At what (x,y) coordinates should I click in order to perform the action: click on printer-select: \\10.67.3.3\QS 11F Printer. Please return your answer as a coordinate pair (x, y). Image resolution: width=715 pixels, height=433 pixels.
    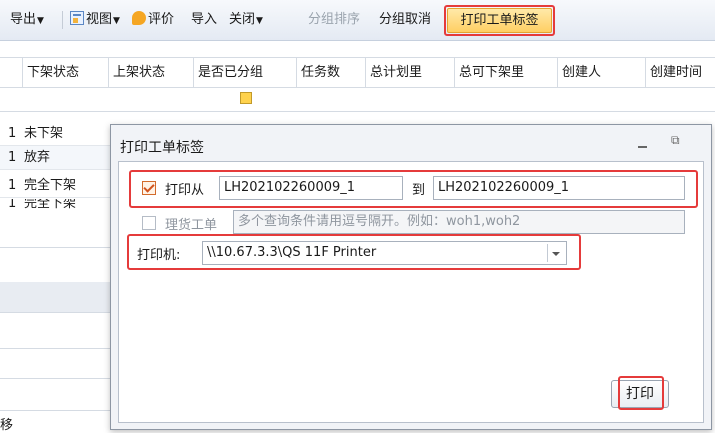
    Looking at the image, I should click on (384, 253).